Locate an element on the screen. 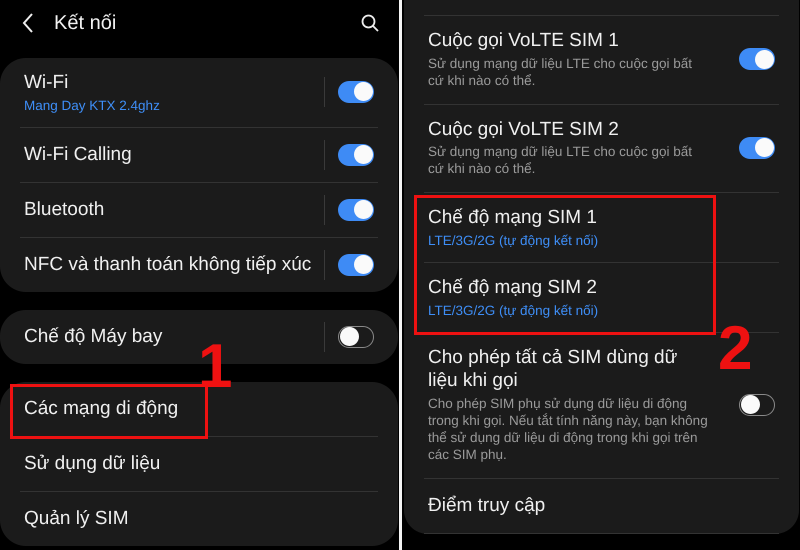 Image resolution: width=800 pixels, height=550 pixels. setting-title: Cuộc gọi VoLTE SIM 1 is located at coordinates (524, 41).